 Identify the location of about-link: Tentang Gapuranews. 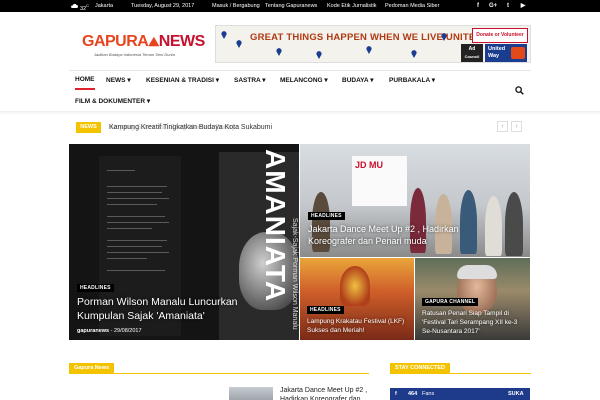
(291, 6).